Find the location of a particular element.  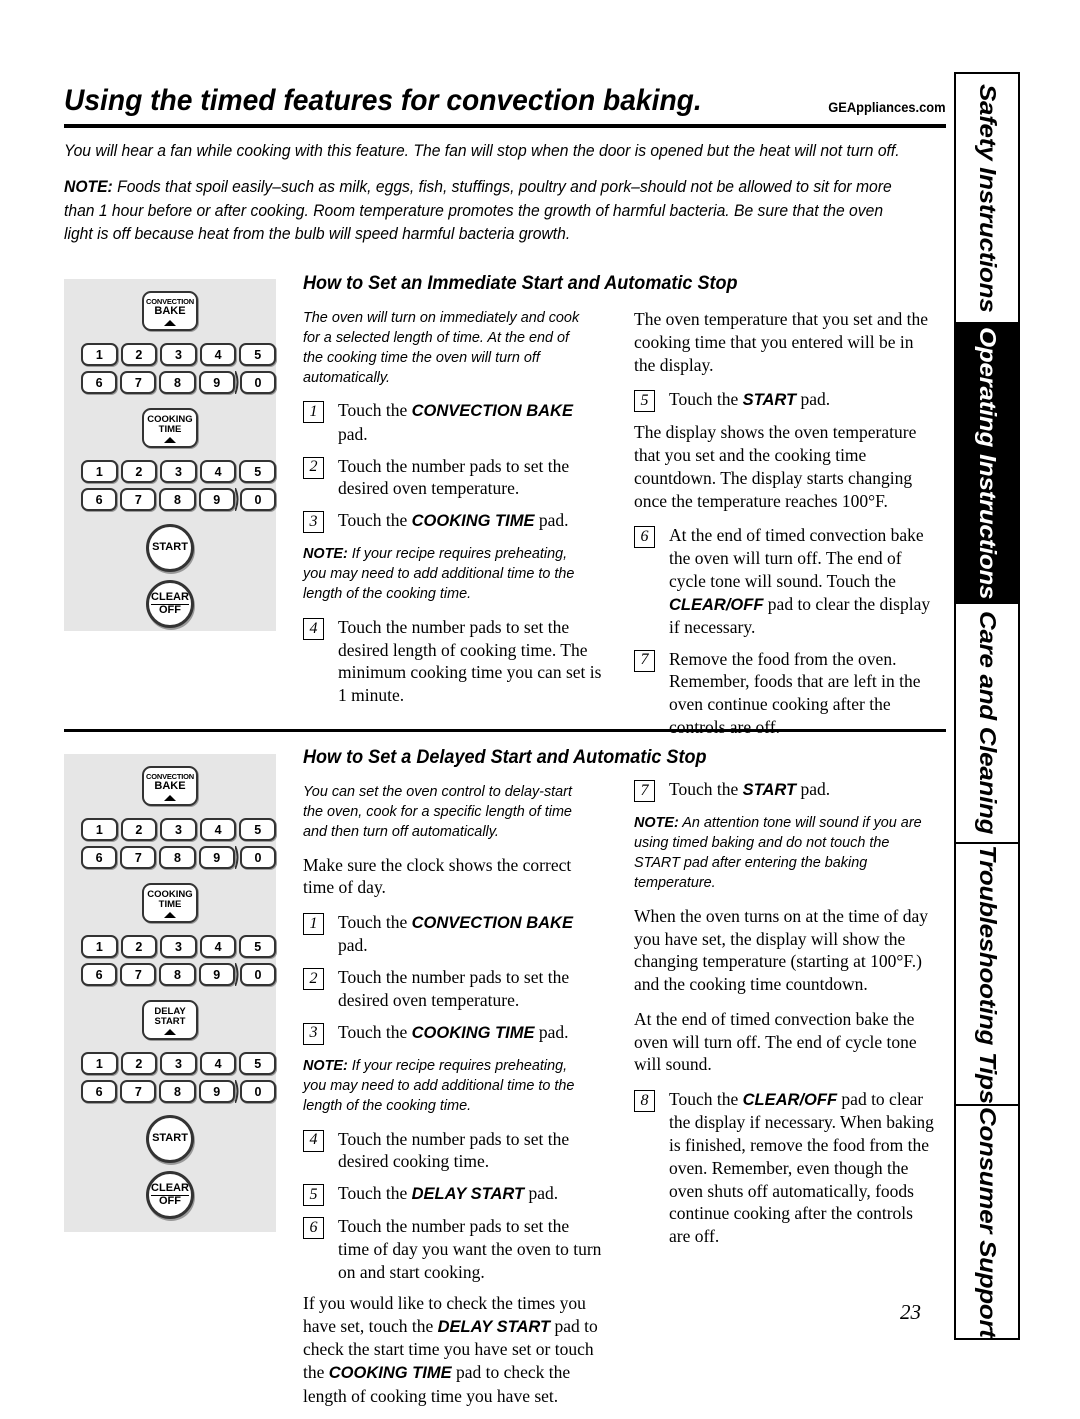

step-text: Touch the START pad. is located at coordinates (801, 399).